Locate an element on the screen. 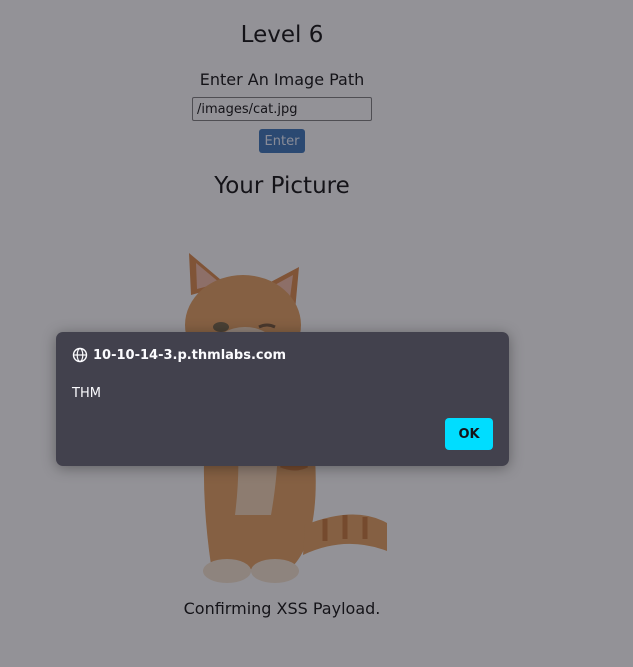 Image resolution: width=633 pixels, height=667 pixels. alert-origin-text: 10-10-14-3.p.thmlabs.com is located at coordinates (190, 355).